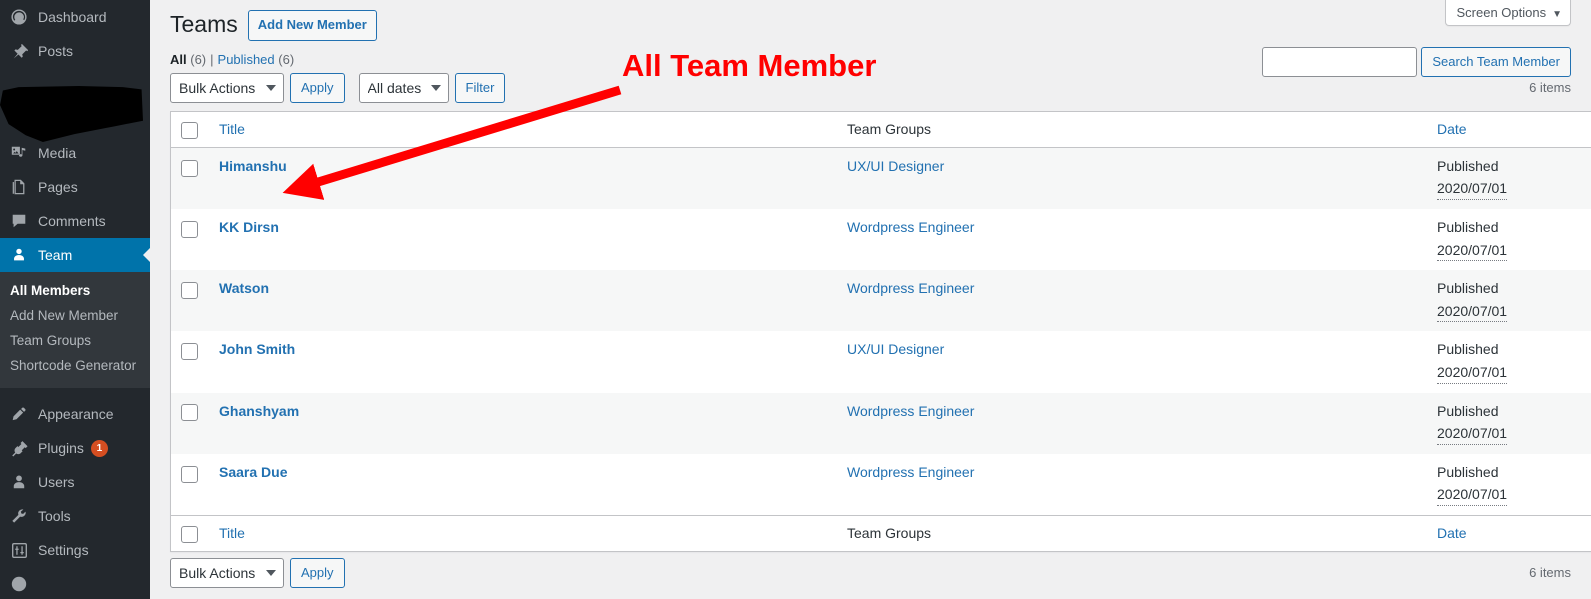  I want to click on sidebar-item-shortcode-generator: Shortcode Generator, so click(75, 365).